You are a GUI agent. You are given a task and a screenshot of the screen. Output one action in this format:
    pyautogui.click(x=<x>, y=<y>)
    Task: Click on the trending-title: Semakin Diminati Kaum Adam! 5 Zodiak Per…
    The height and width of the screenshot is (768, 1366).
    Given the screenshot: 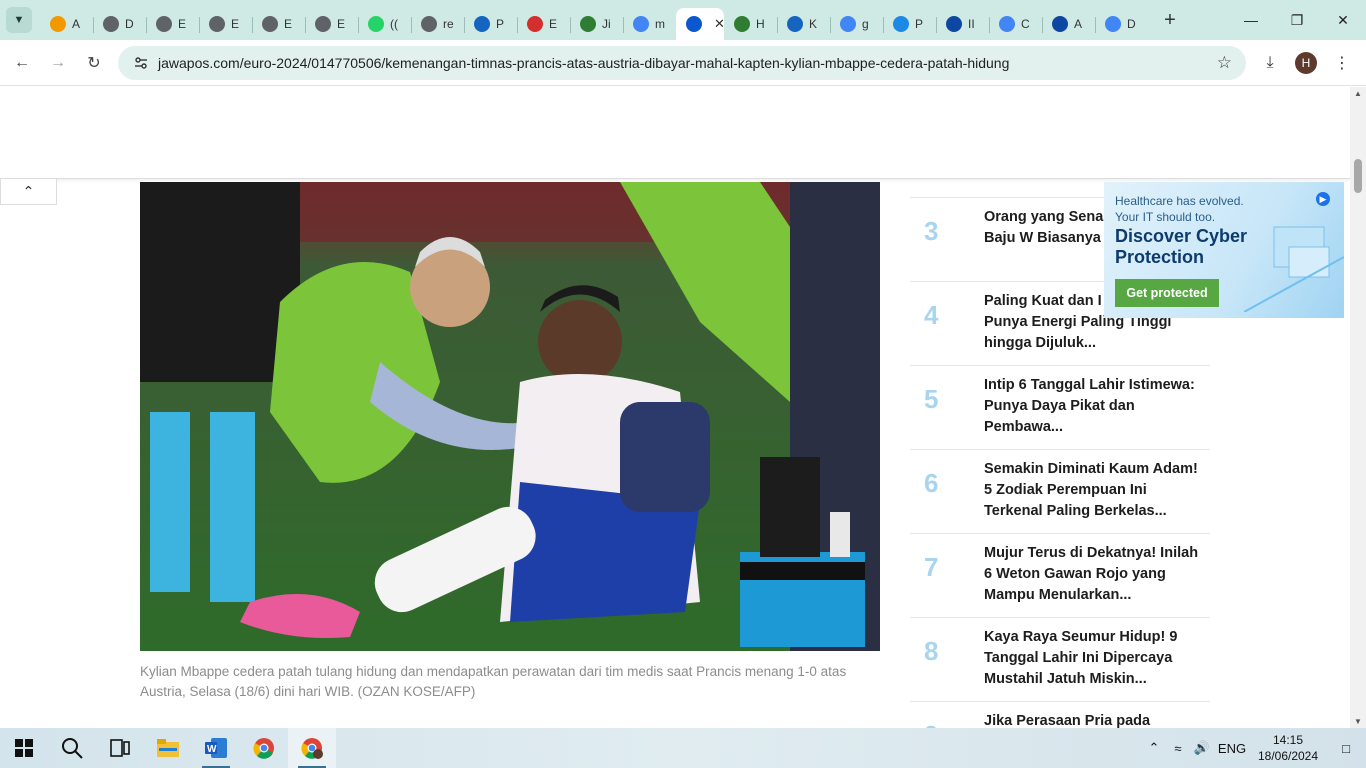 What is the action you would take?
    pyautogui.click(x=1092, y=491)
    